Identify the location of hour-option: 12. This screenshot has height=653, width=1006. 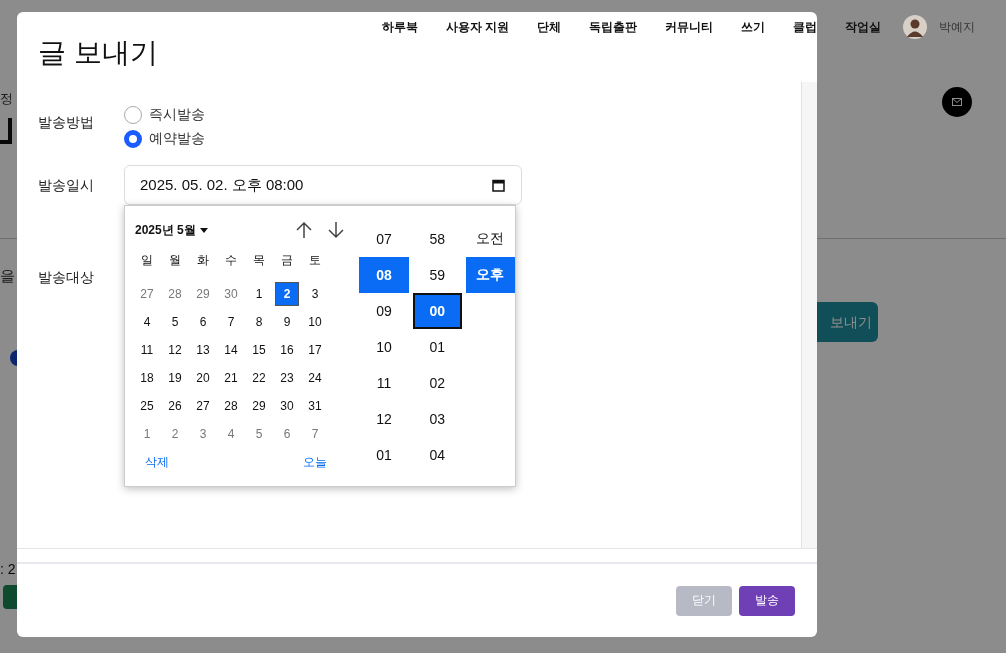
(384, 419).